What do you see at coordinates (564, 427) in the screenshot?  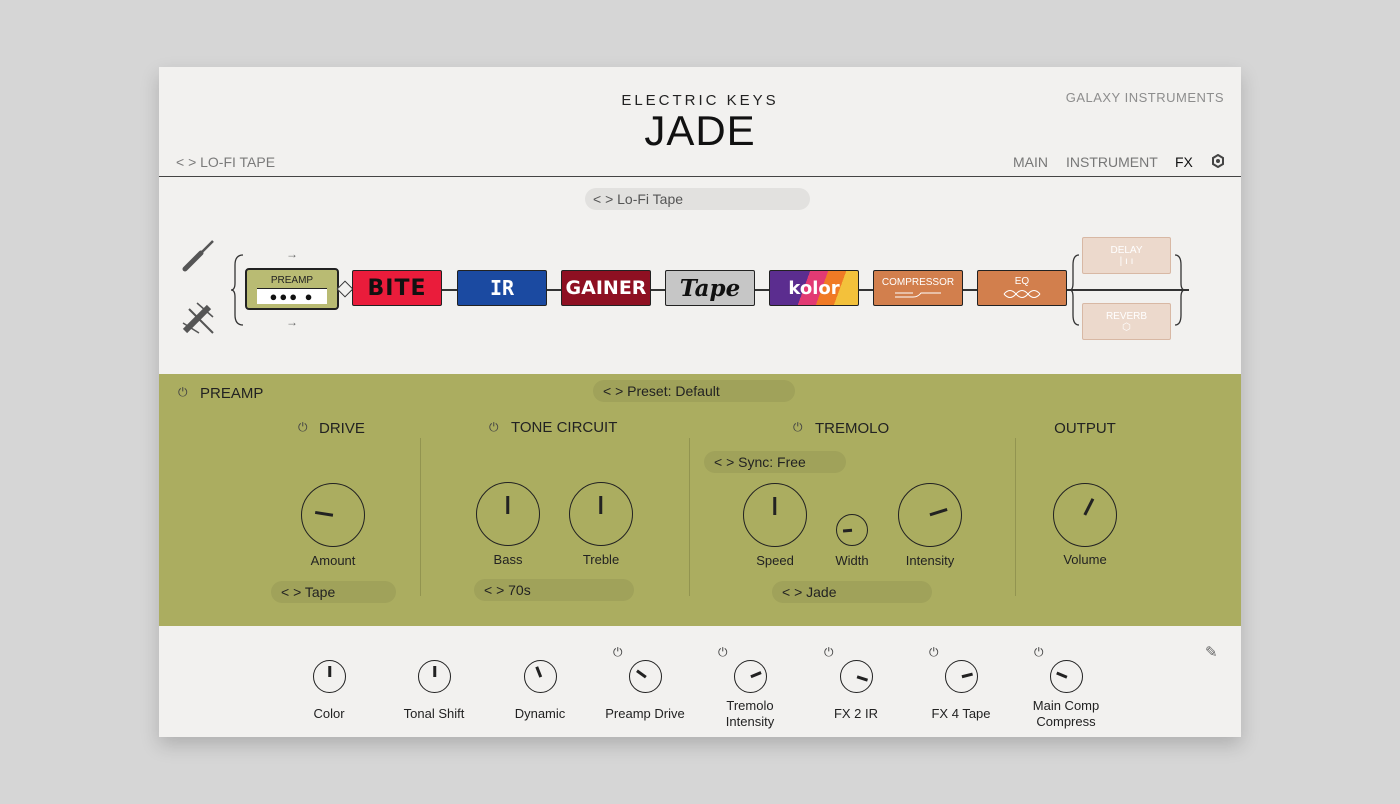 I see `tone-title: TONE CIRCUIT` at bounding box center [564, 427].